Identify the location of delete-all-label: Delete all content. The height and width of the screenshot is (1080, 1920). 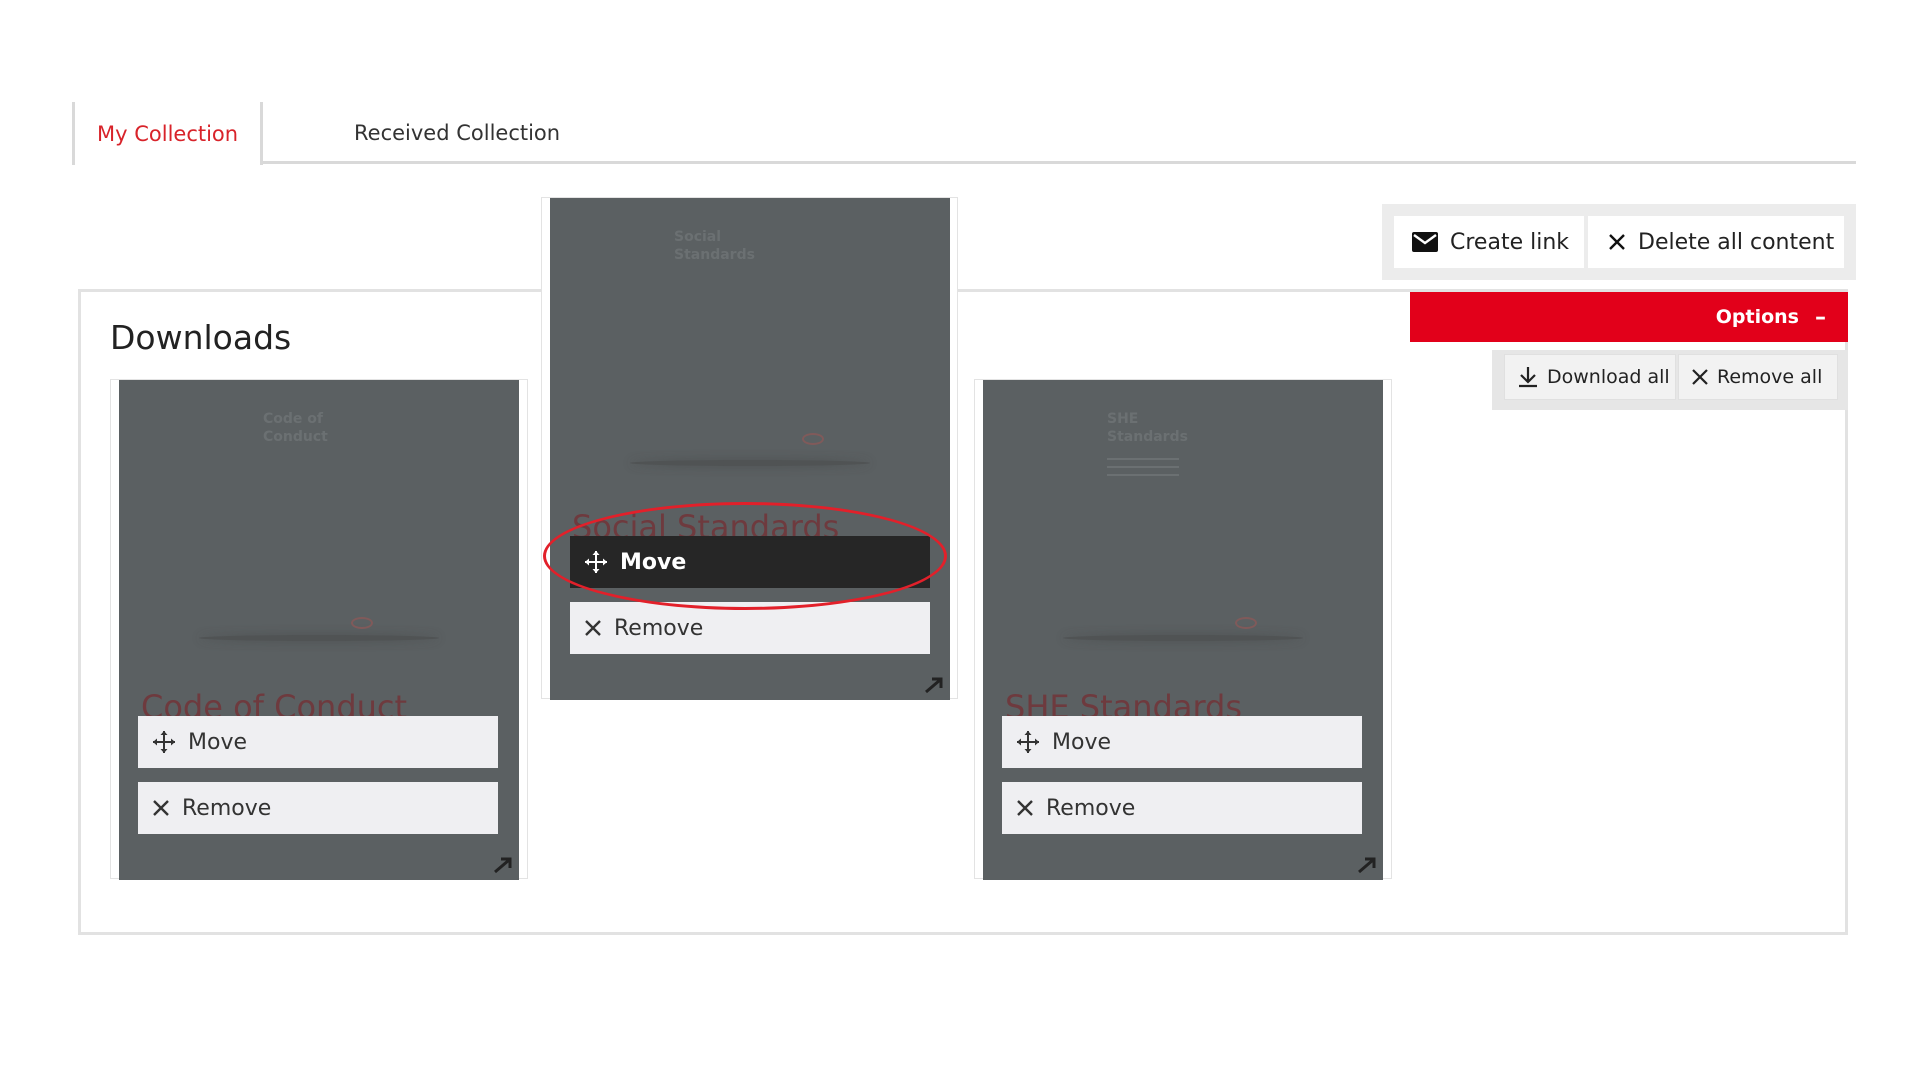
(1736, 242).